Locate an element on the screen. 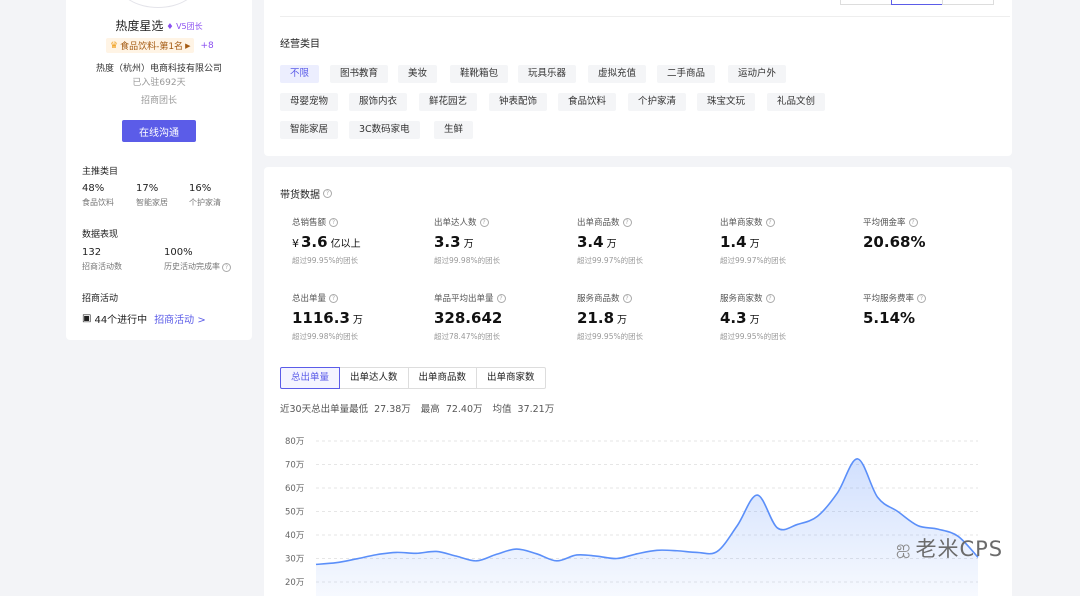 The image size is (1080, 596). activity-row: ▣ 44个进行中 招商活动 > is located at coordinates (144, 318).